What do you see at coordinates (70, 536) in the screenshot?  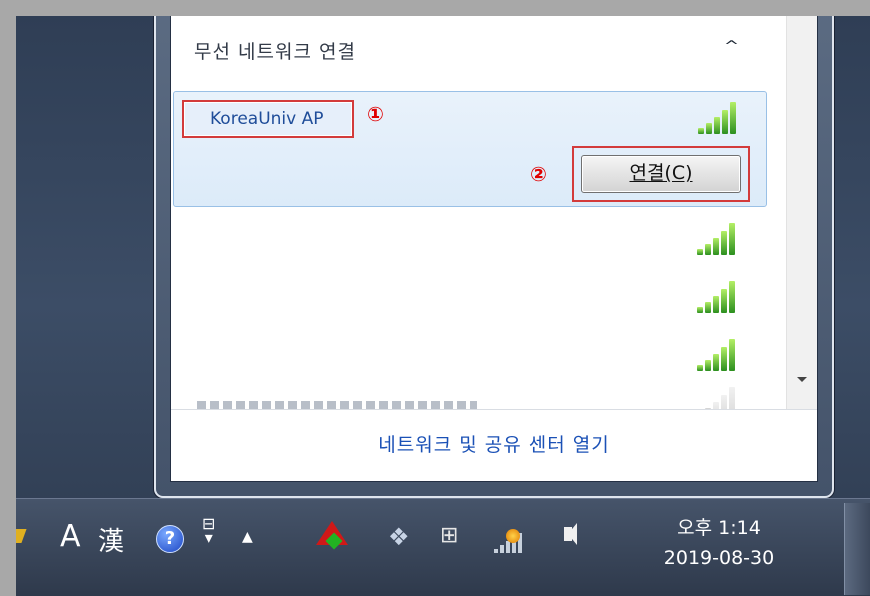 I see `ime-mode-indicator: A` at bounding box center [70, 536].